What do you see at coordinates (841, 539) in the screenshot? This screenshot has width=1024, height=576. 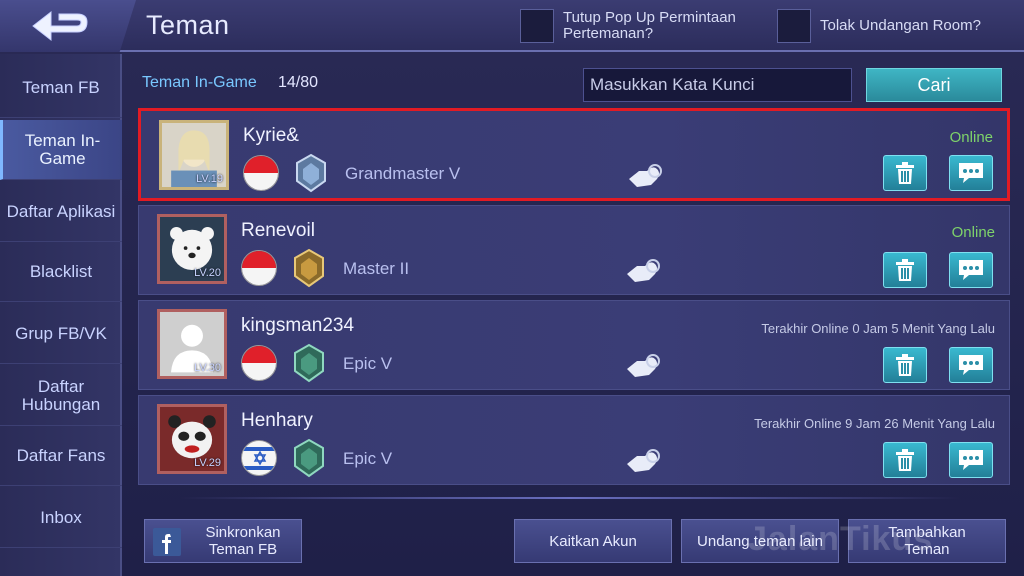 I see `watermark: JalanTikus` at bounding box center [841, 539].